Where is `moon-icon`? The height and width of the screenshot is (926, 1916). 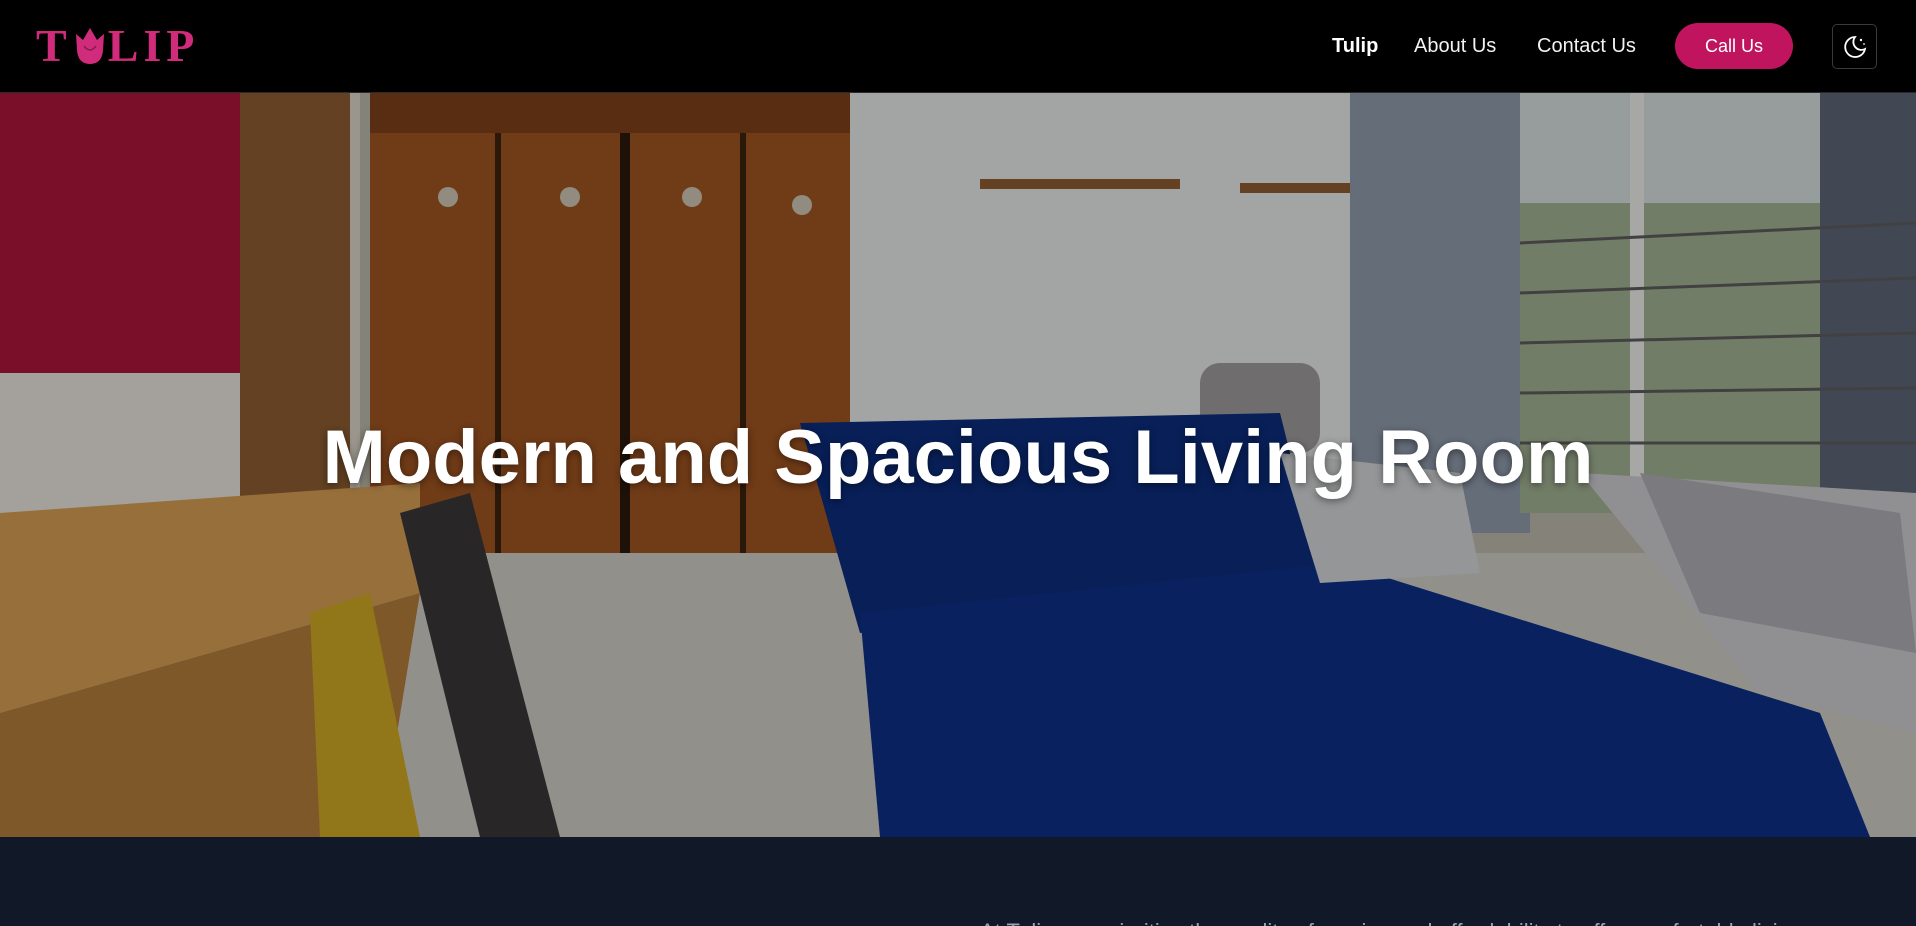
moon-icon is located at coordinates (1854, 46).